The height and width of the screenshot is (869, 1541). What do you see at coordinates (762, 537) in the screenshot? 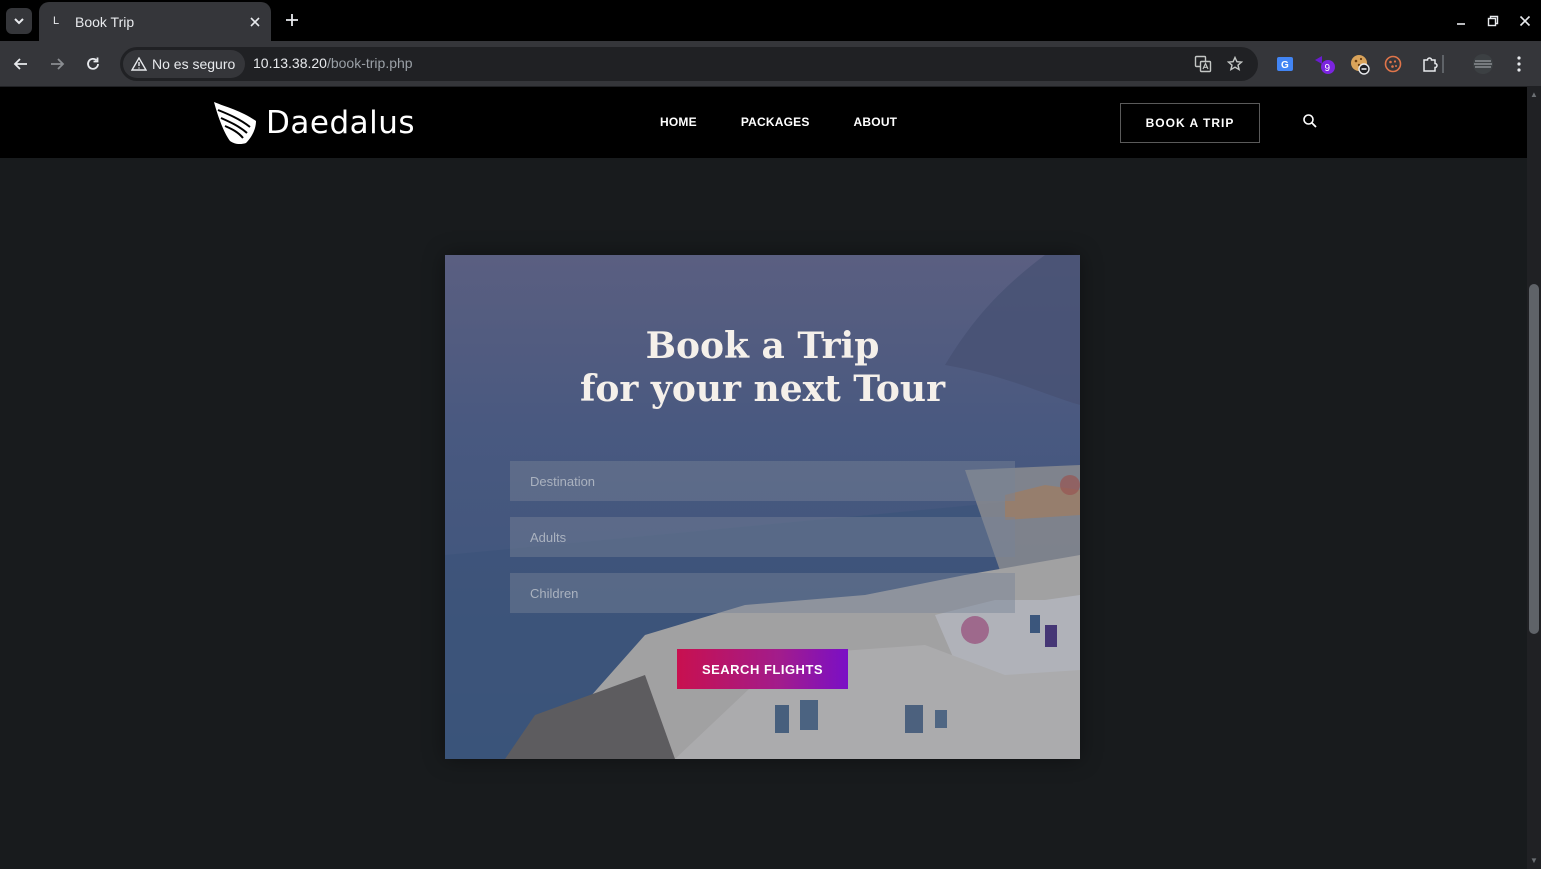
I see `adults-input` at bounding box center [762, 537].